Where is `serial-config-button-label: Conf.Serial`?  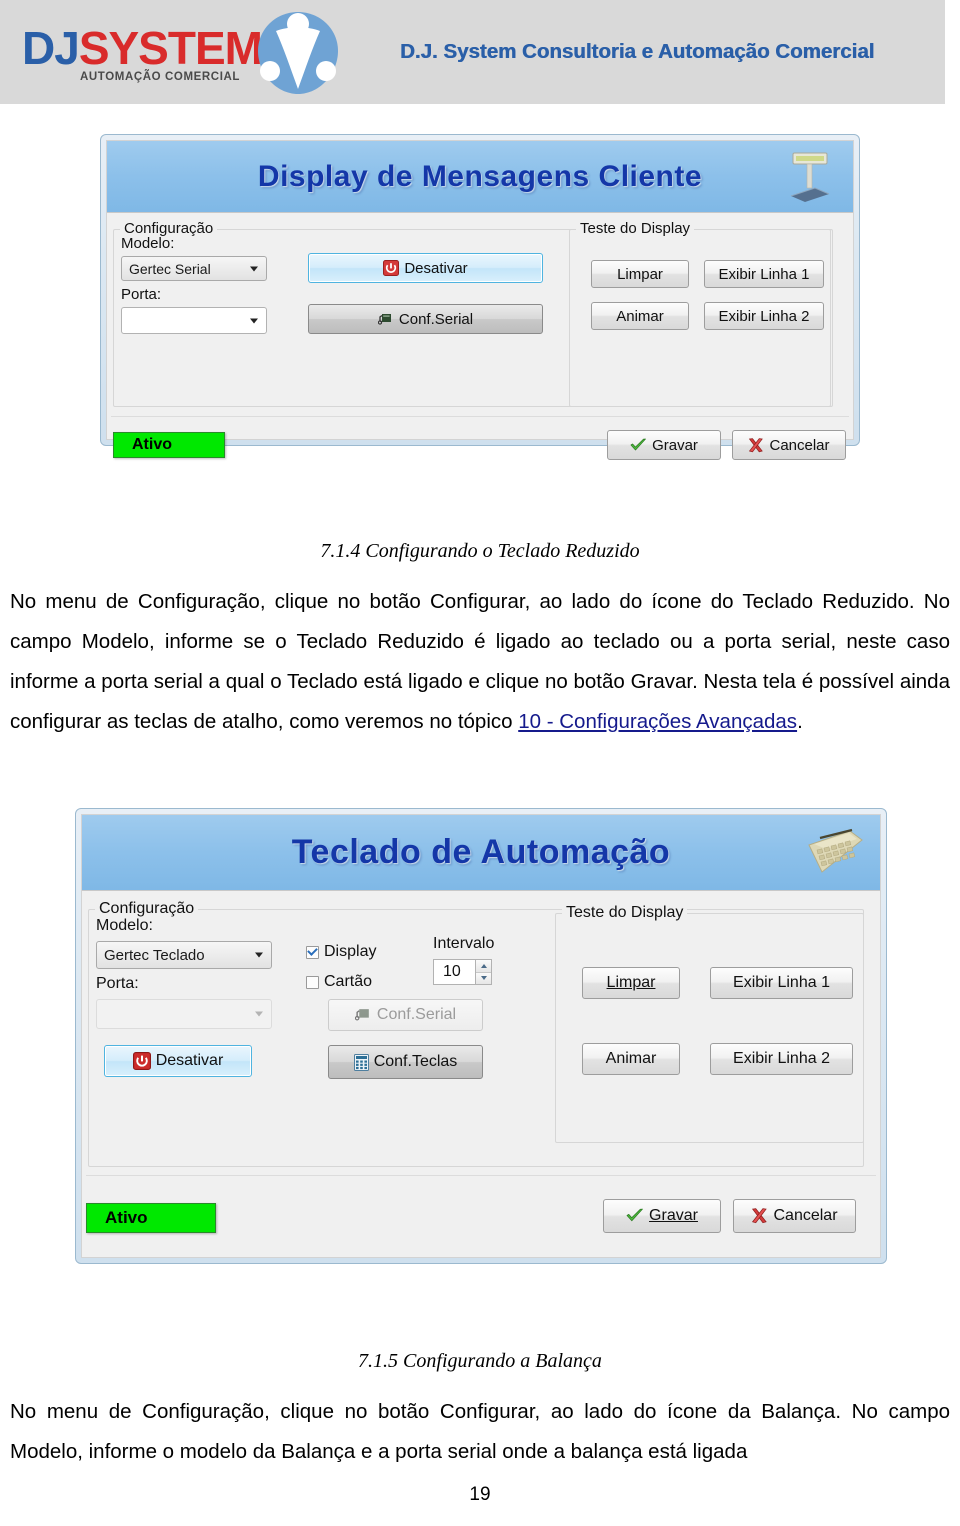
serial-config-button-label: Conf.Serial is located at coordinates (436, 319).